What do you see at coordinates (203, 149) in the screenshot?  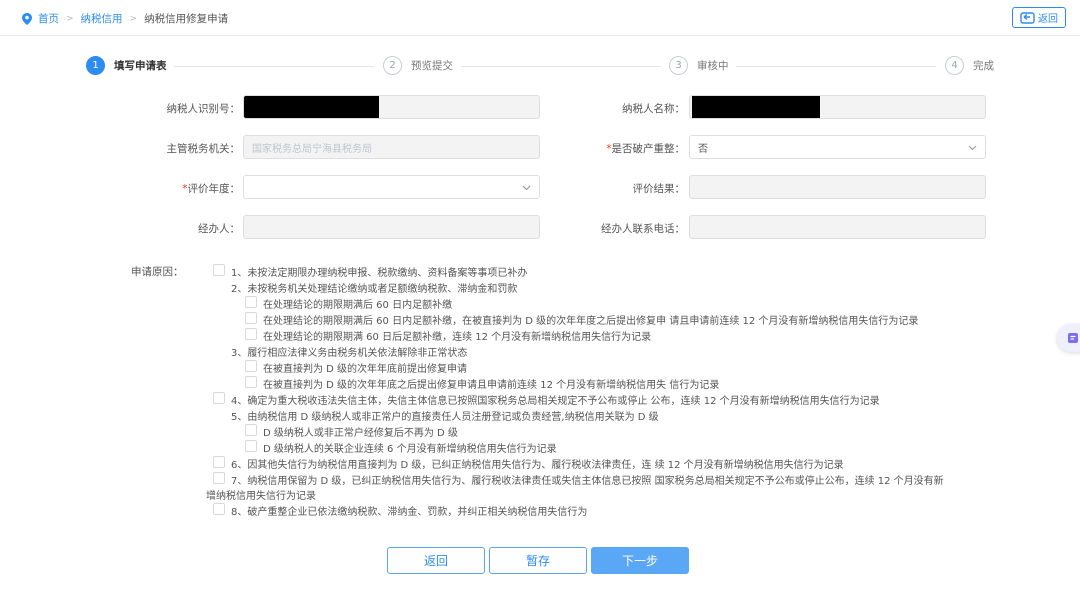 I see `tax-authority-label: 主管税务机关：` at bounding box center [203, 149].